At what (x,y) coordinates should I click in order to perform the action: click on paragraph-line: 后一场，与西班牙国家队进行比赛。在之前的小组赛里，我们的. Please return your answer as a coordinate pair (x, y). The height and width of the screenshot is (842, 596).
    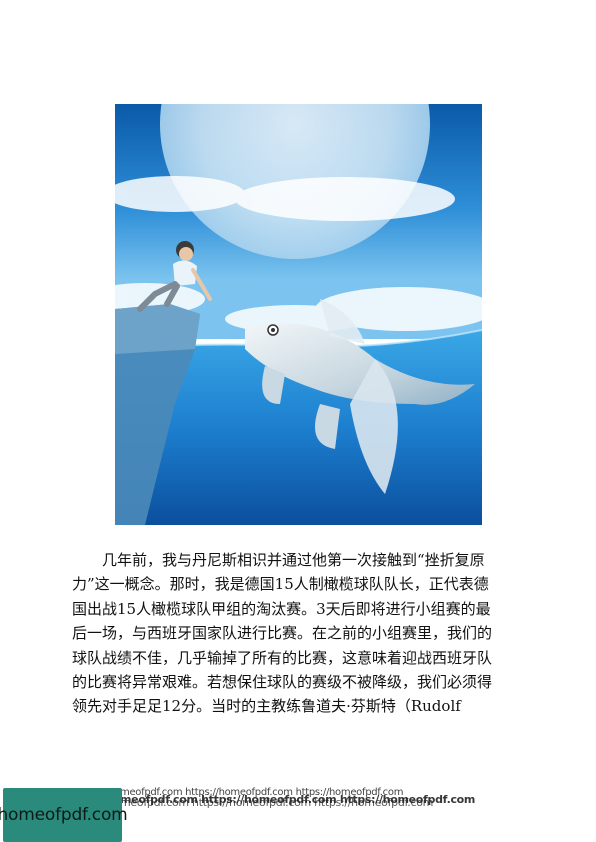
    Looking at the image, I should click on (282, 633).